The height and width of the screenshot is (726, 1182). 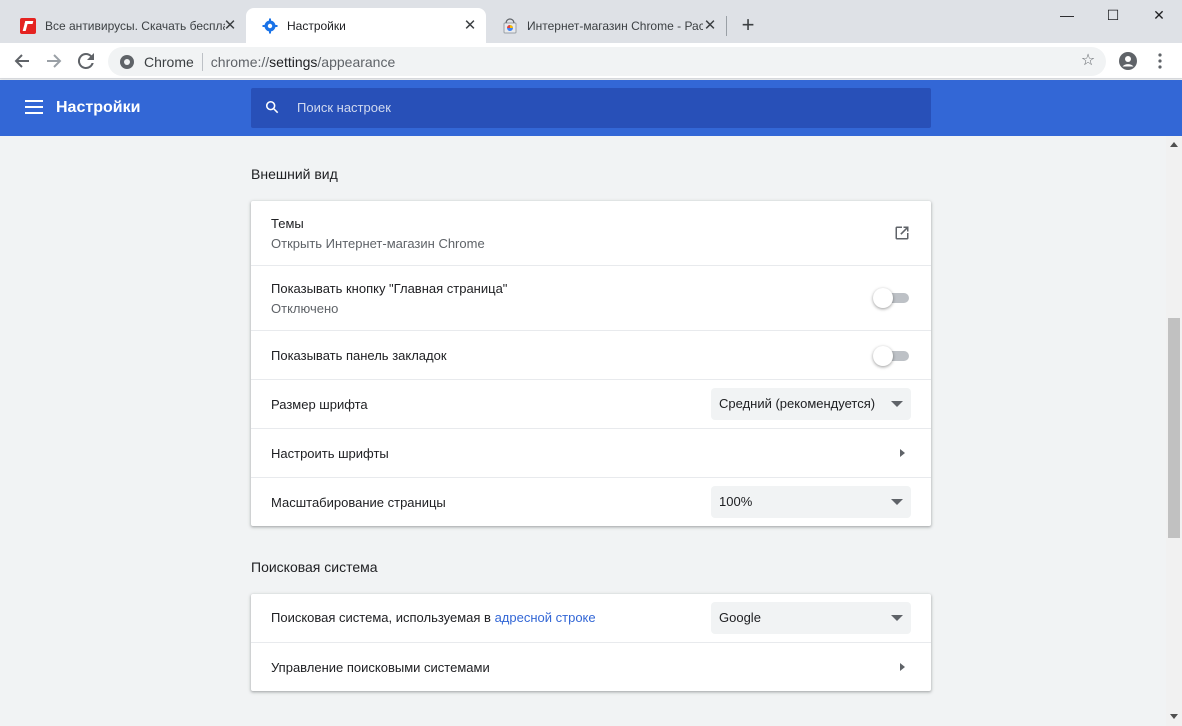 I want to click on tab-settings: Настройки ✕, so click(x=366, y=25).